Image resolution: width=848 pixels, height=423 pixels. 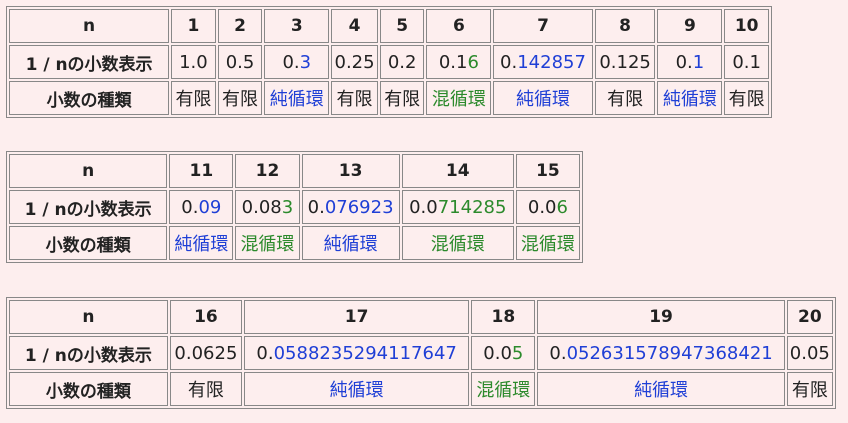 What do you see at coordinates (459, 26) in the screenshot?
I see `n-cell: 6` at bounding box center [459, 26].